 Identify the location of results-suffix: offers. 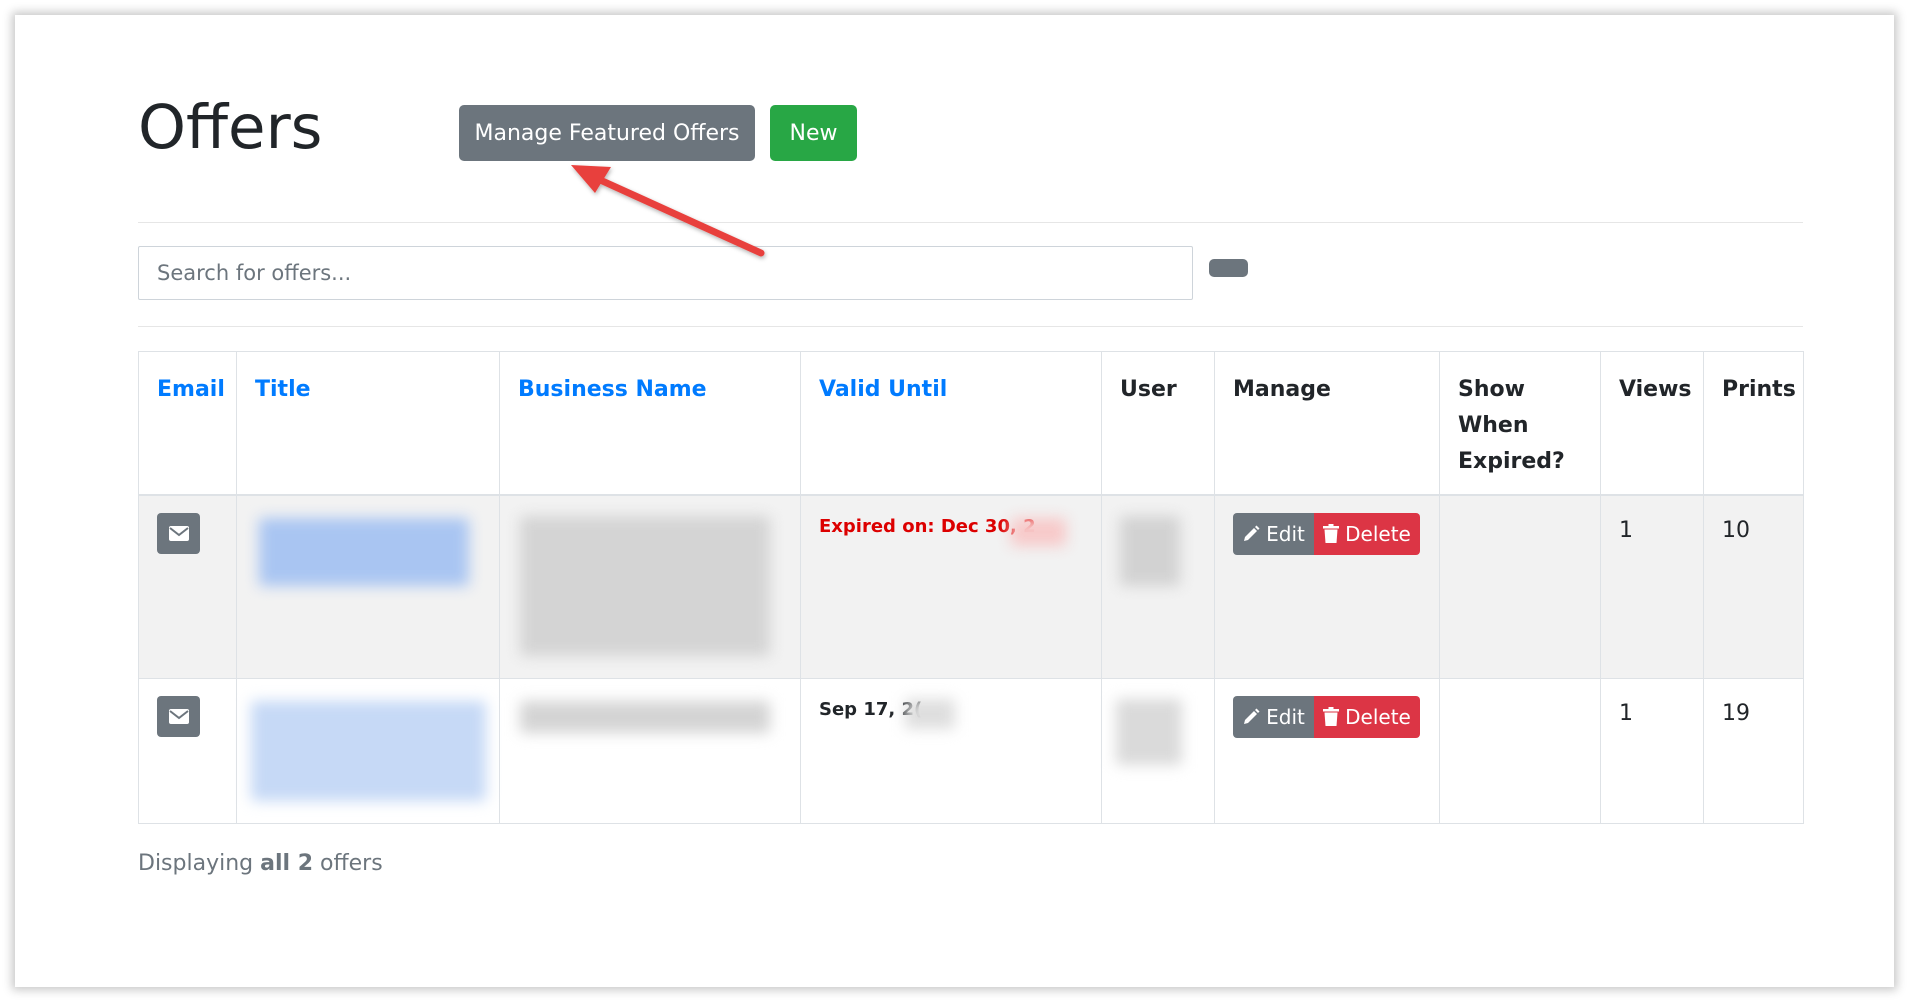
(351, 863).